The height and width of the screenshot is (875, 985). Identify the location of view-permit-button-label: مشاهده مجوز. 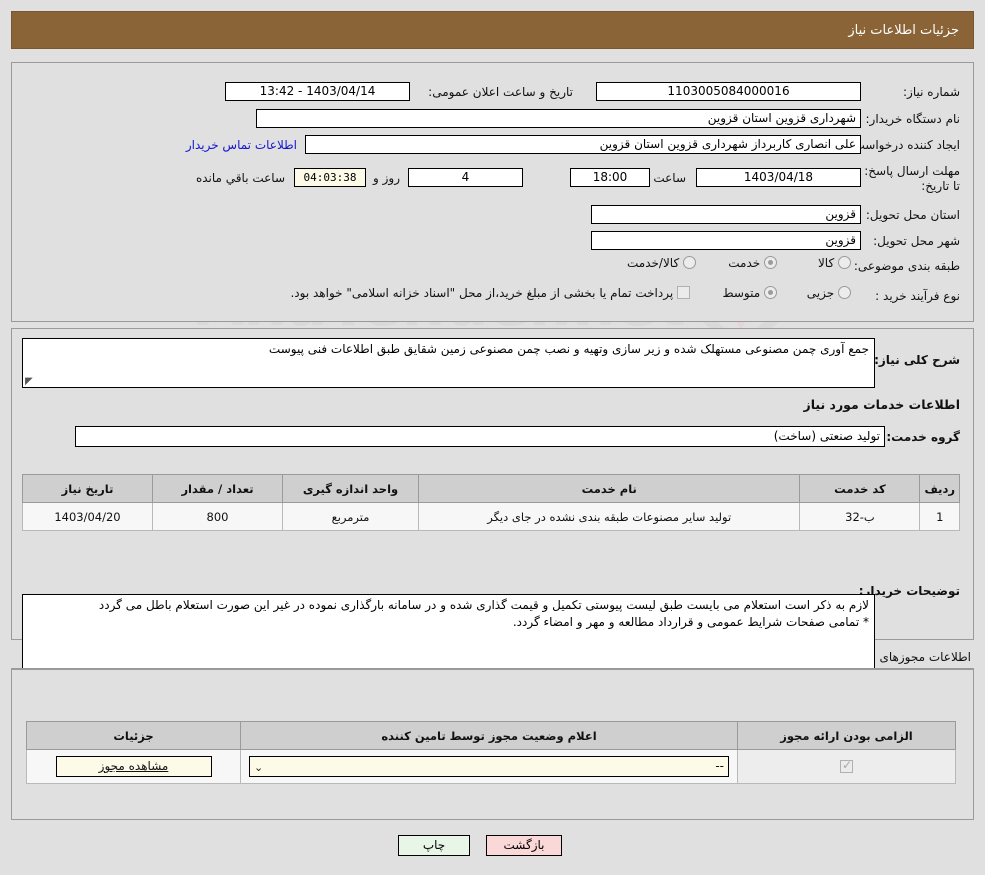
(133, 766).